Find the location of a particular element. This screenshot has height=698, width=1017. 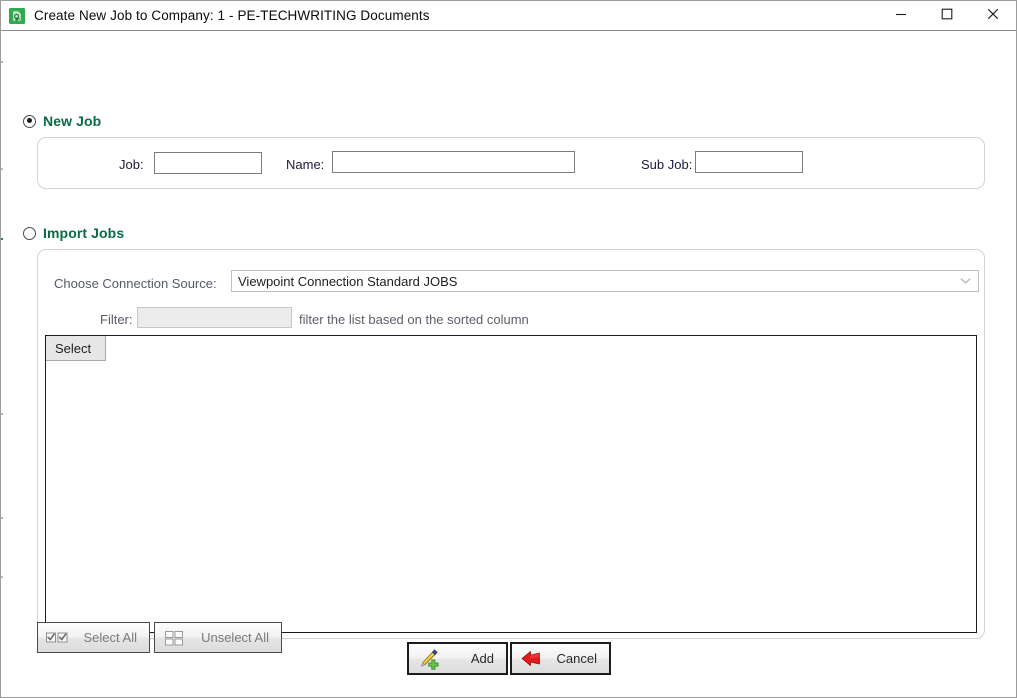

new-job-radio-row: New Job is located at coordinates (62, 121).